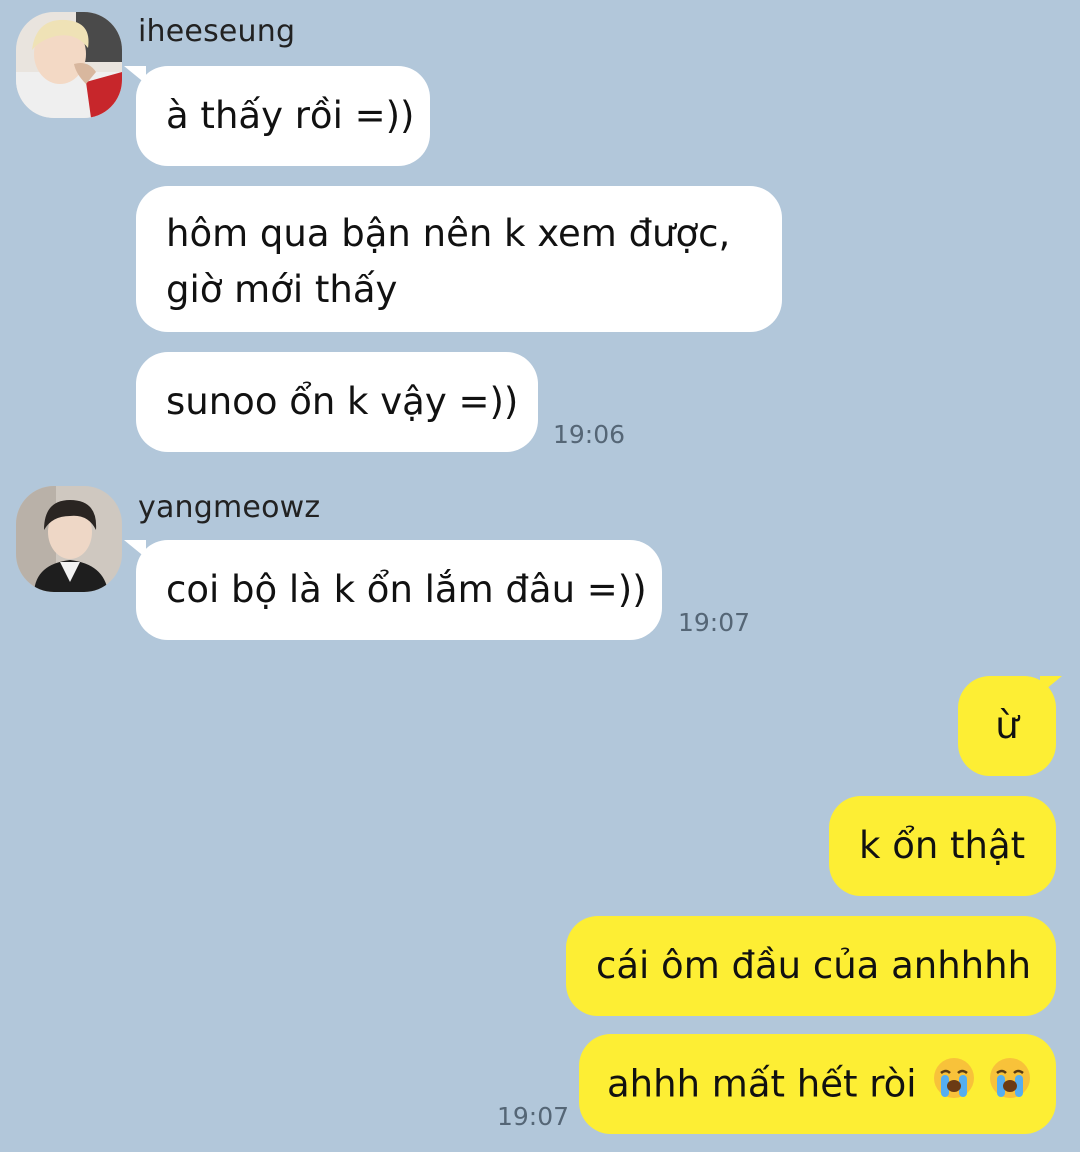 The image size is (1080, 1152). I want to click on message-bubble-outgoing: ừ, so click(1007, 726).